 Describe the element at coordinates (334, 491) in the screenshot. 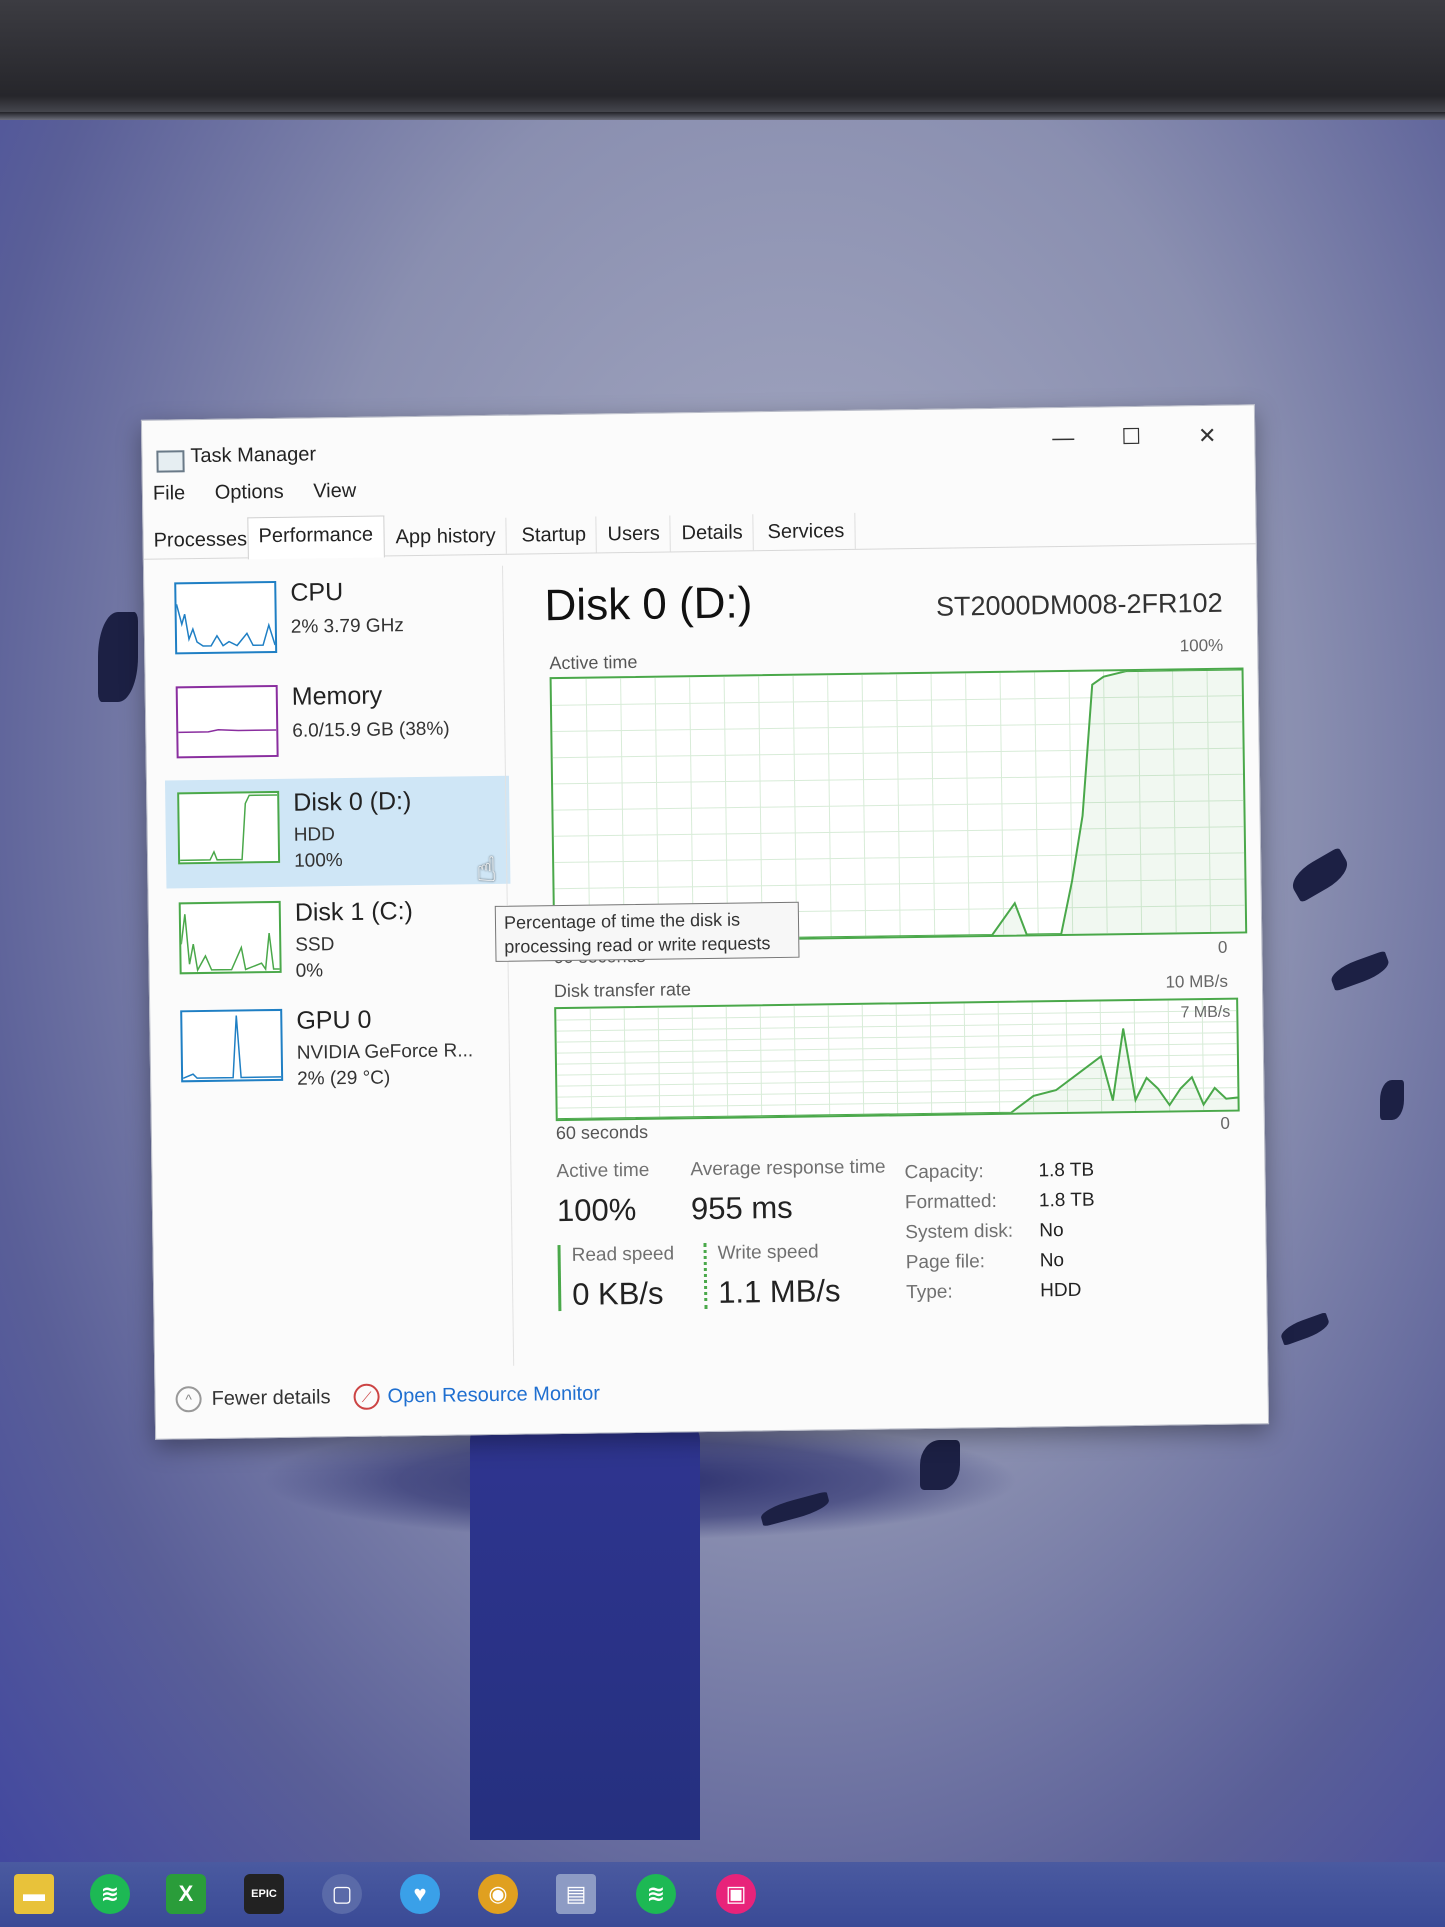

I see `menu-view: View` at that location.